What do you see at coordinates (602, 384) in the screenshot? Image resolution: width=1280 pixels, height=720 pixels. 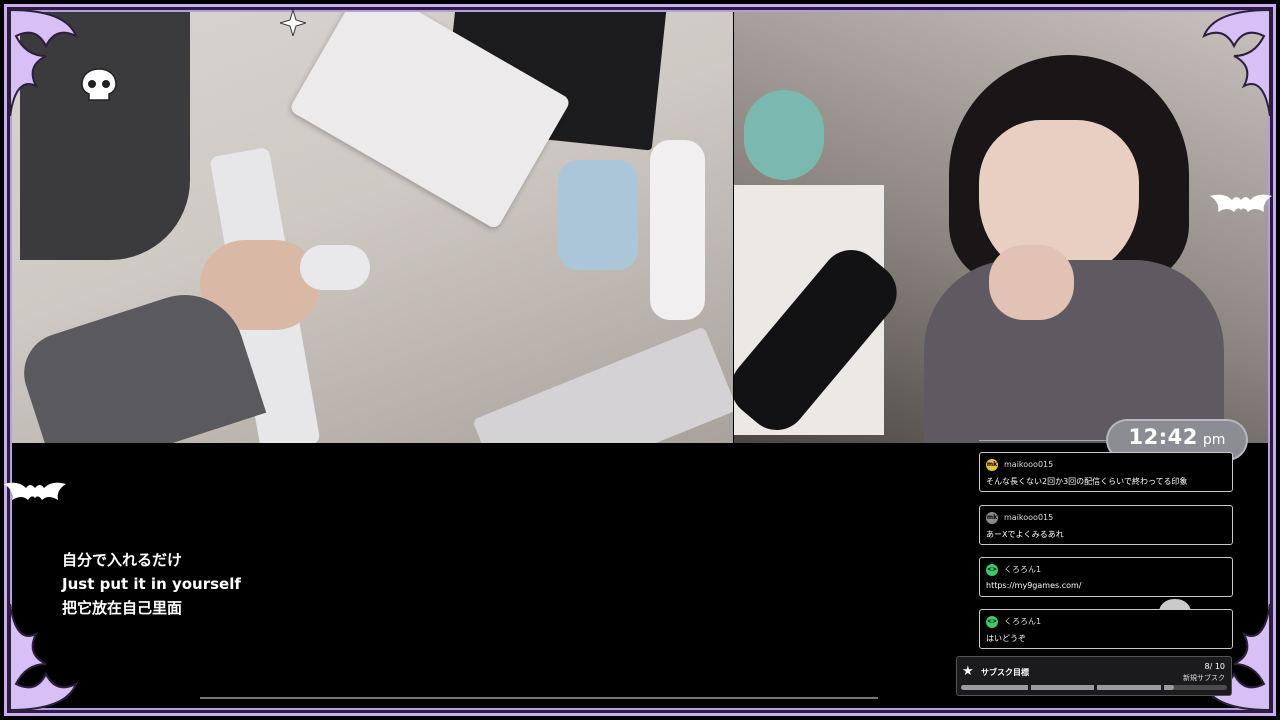 I see `audio-mixer` at bounding box center [602, 384].